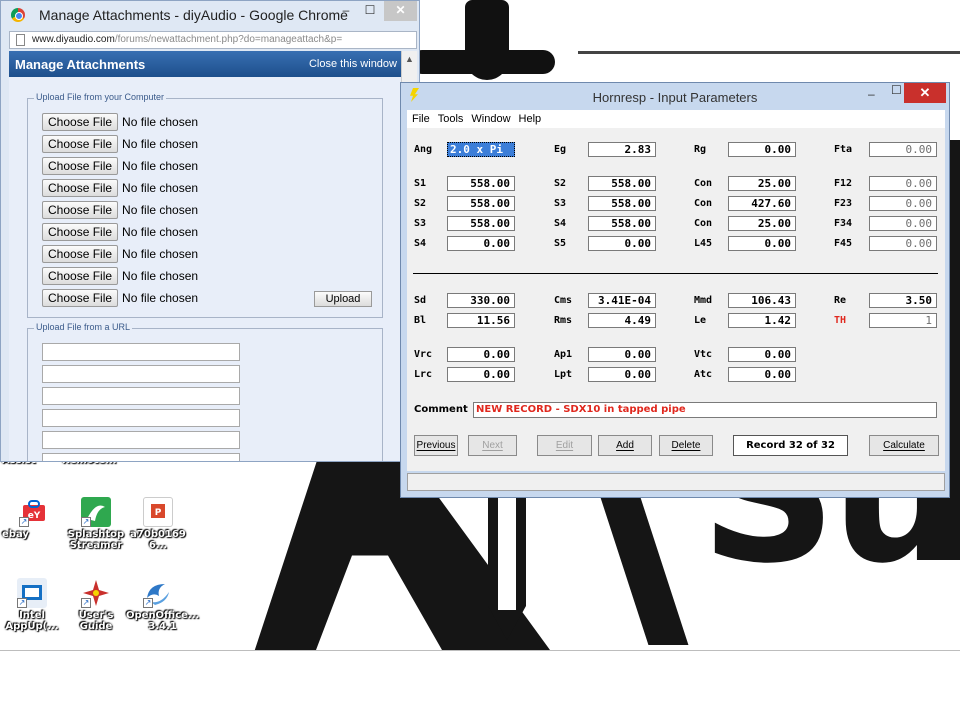 The image size is (960, 720). What do you see at coordinates (904, 445) in the screenshot?
I see `calculate-button: Calculate` at bounding box center [904, 445].